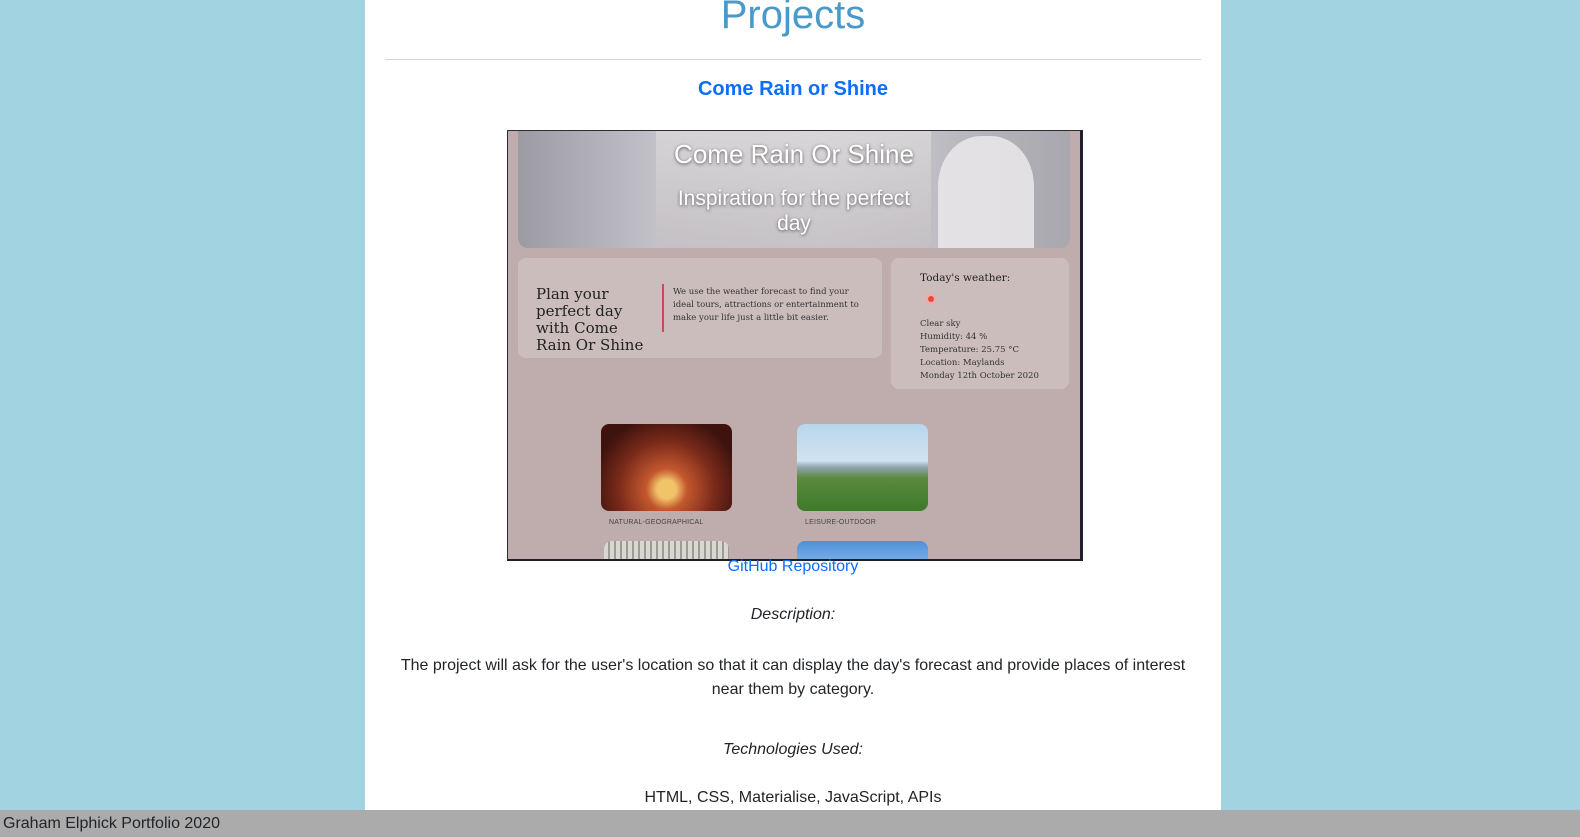 The height and width of the screenshot is (837, 1580). Describe the element at coordinates (790, 823) in the screenshot. I see `footer: Graham Elphick Portfolio 2020` at that location.